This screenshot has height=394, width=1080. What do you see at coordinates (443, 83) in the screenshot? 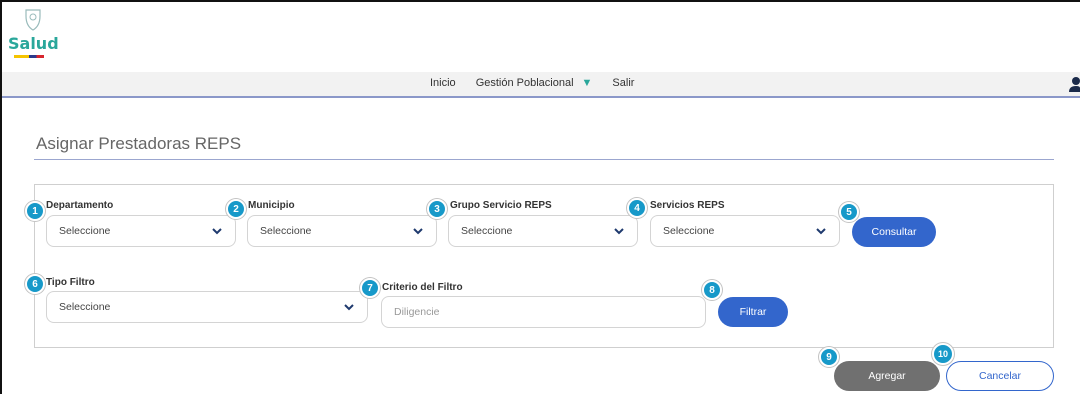
I see `nav-inicio: Inicio` at bounding box center [443, 83].